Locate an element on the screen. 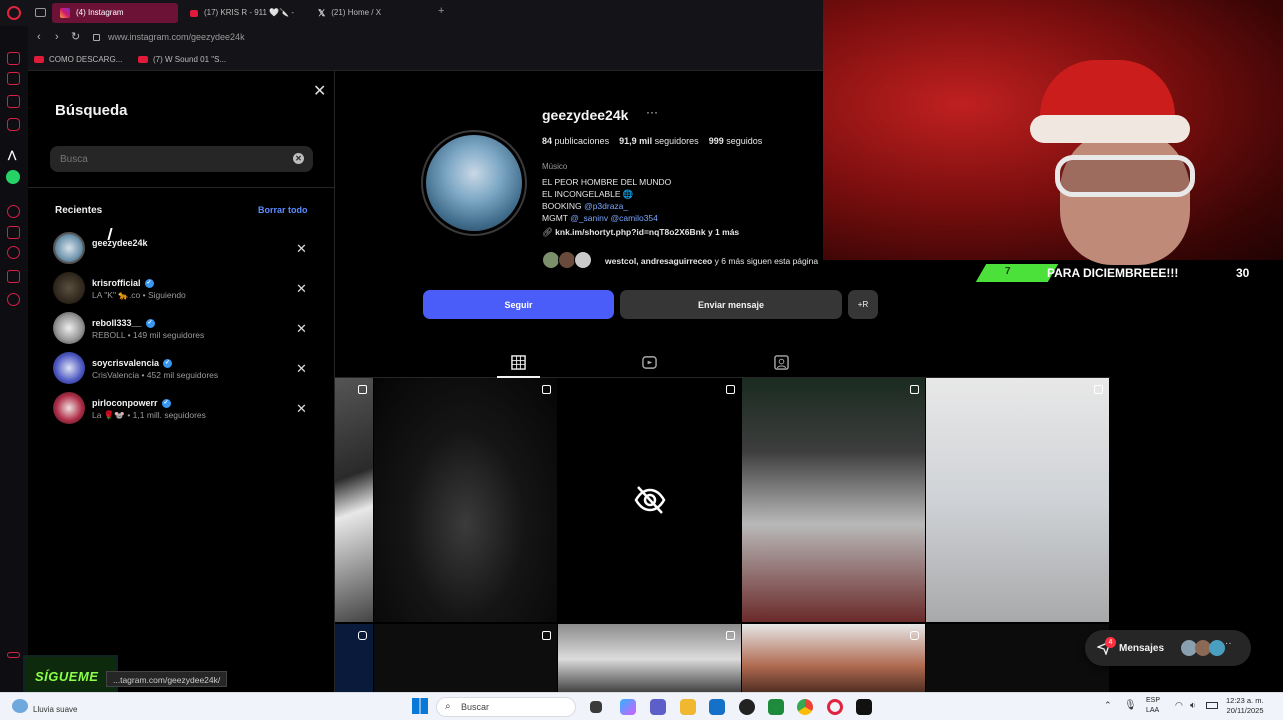 Image resolution: width=1283 pixels, height=720 pixels. search-input is located at coordinates (181, 159).